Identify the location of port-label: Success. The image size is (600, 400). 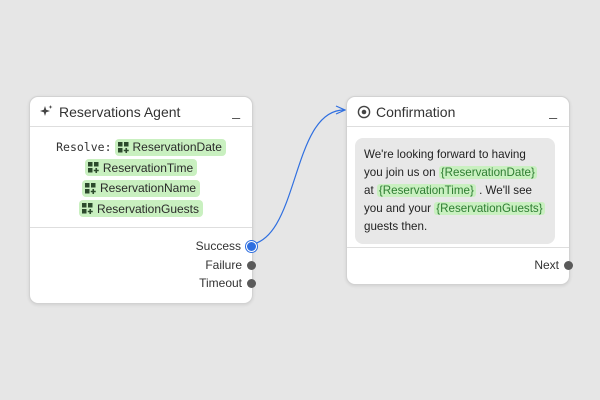
(218, 246).